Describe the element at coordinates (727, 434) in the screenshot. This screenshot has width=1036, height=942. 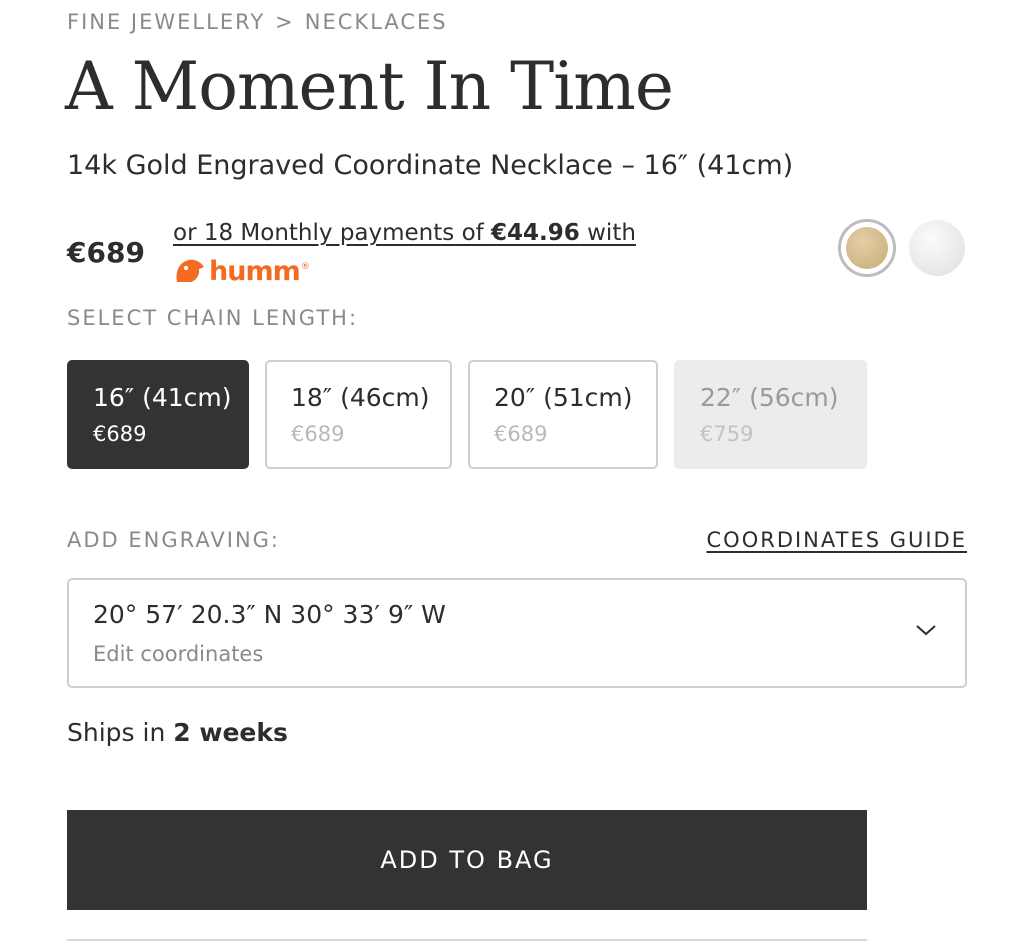
I see `chain-length-price: €759` at that location.